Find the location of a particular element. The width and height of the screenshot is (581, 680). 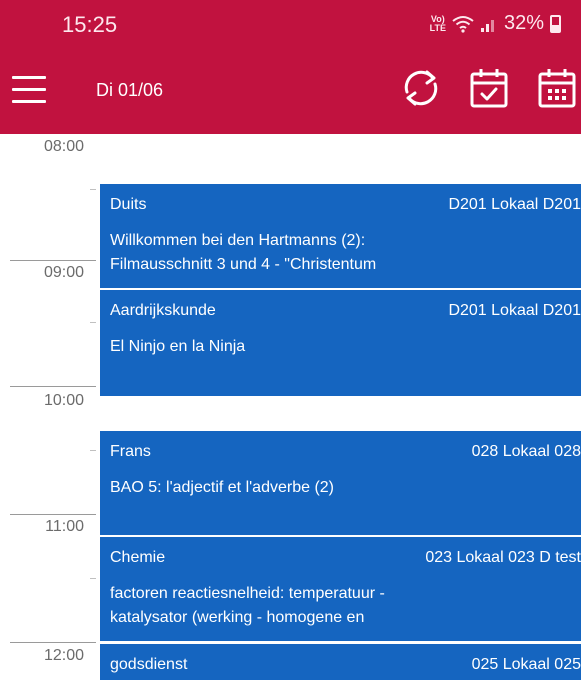

lesson-room: 023 Lokaal 023 D test is located at coordinates (503, 557).